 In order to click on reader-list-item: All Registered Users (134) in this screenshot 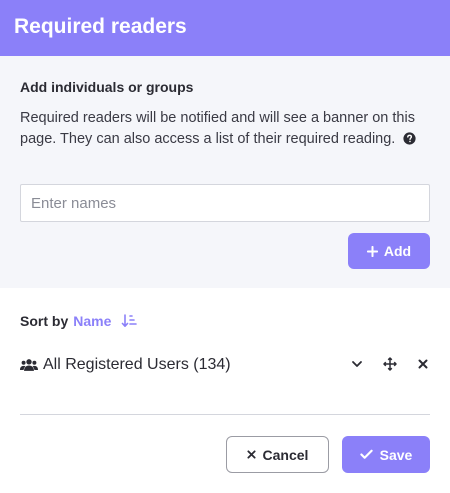, I will do `click(225, 365)`.